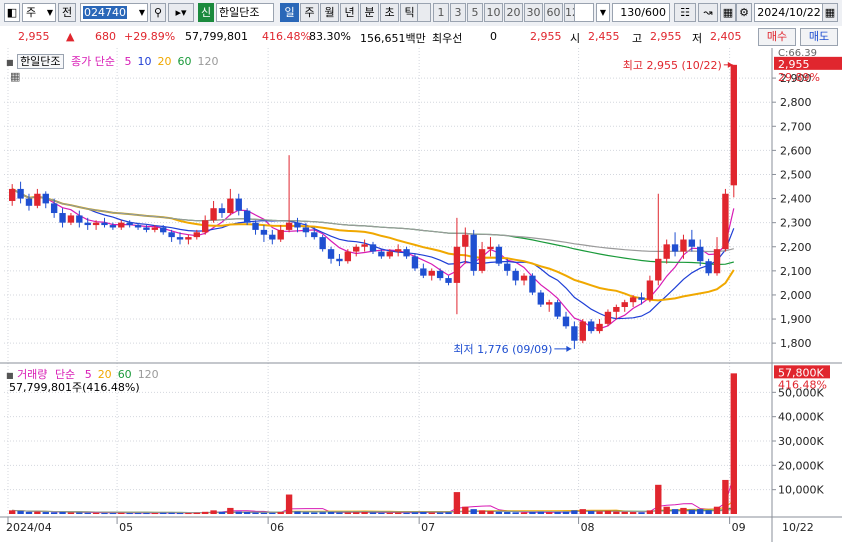 The width and height of the screenshot is (842, 542). Describe the element at coordinates (744, 12) in the screenshot. I see `gear-icon: ⚙` at that location.